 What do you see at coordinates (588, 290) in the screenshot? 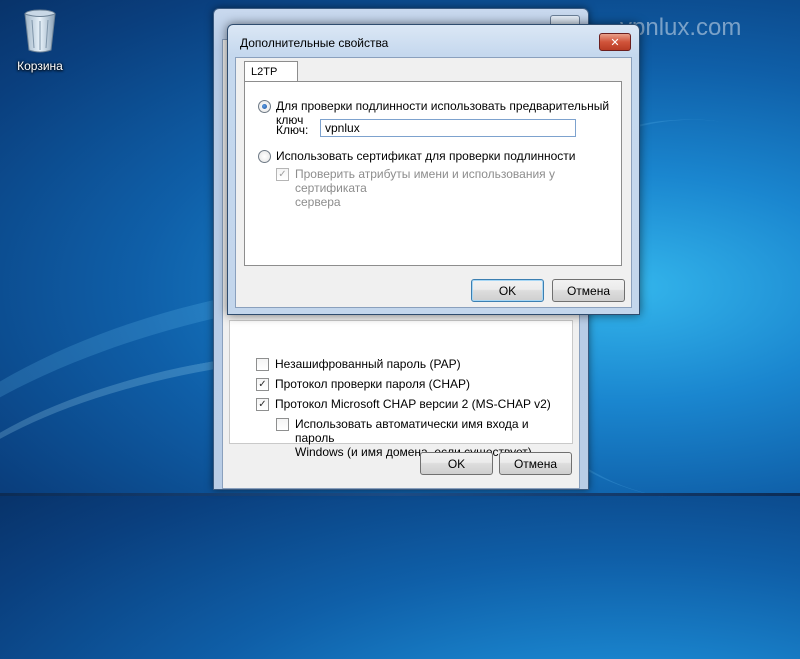
I see `cancel-button: Отмена` at bounding box center [588, 290].